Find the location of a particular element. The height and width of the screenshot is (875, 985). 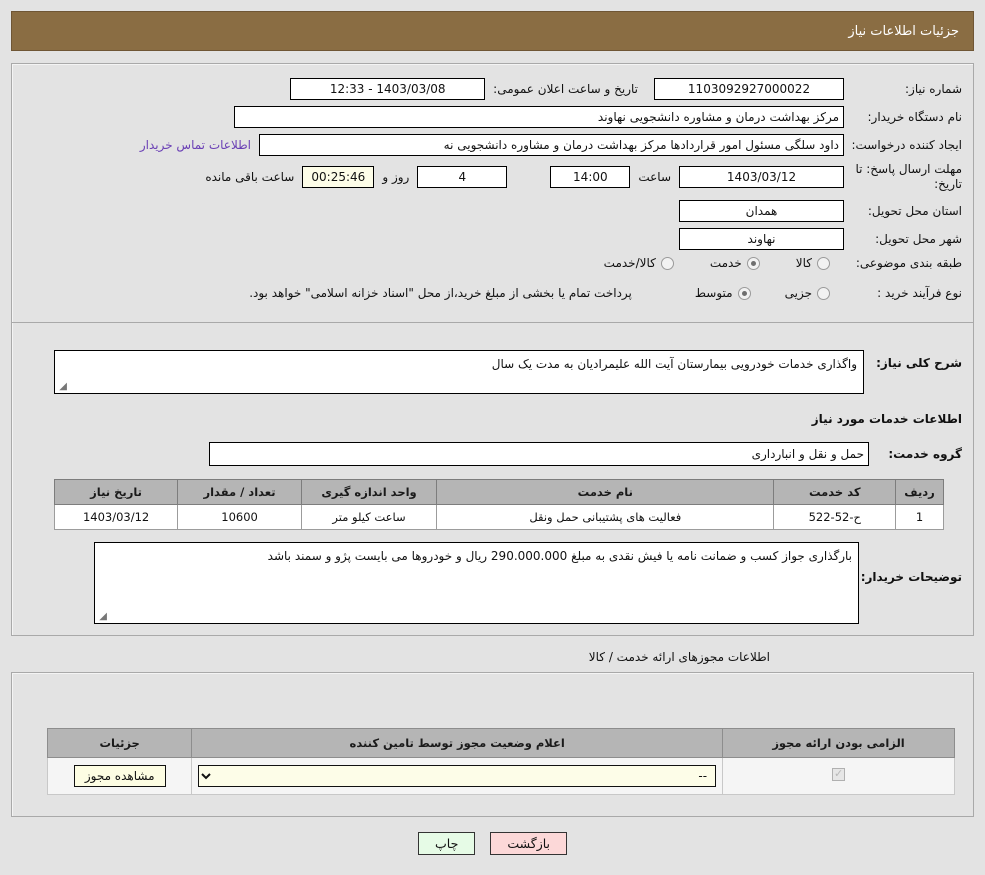

cell-permit-required is located at coordinates (838, 776).